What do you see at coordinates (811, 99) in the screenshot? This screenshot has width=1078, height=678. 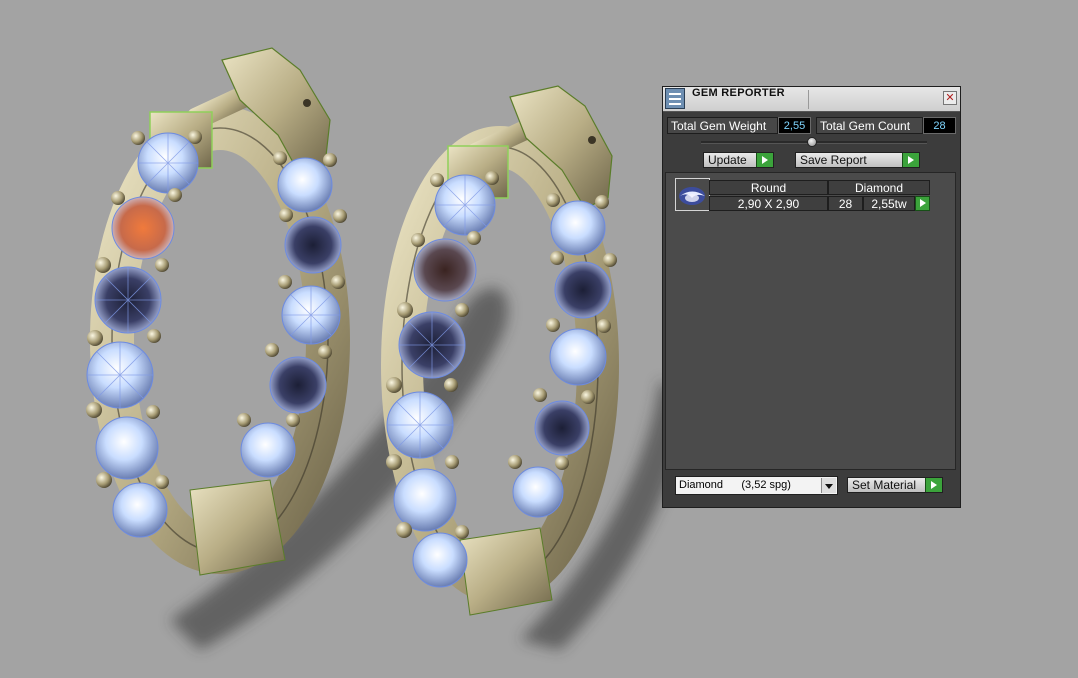 I see `panel-titlebar: GEM REPORTER ✕` at bounding box center [811, 99].